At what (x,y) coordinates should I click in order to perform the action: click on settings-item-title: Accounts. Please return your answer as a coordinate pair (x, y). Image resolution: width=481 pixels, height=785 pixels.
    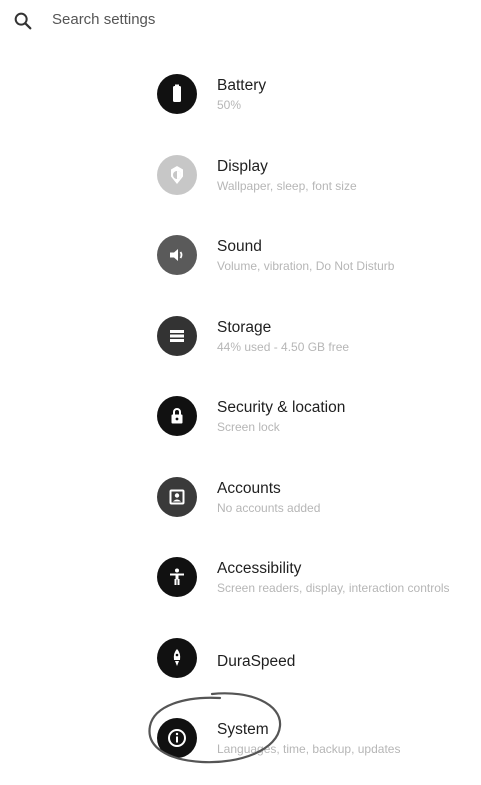
    Looking at the image, I should click on (249, 488).